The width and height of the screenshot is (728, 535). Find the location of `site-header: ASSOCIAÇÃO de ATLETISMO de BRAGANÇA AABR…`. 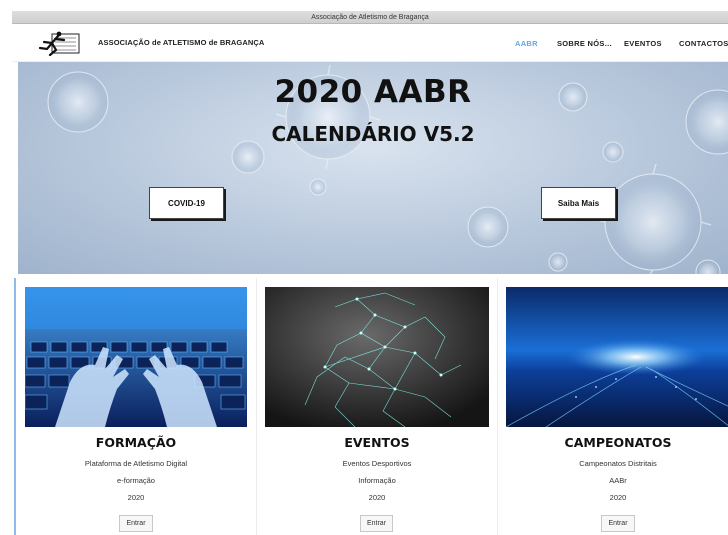

site-header: ASSOCIAÇÃO de ATLETISMO de BRAGANÇA AABR… is located at coordinates (370, 43).